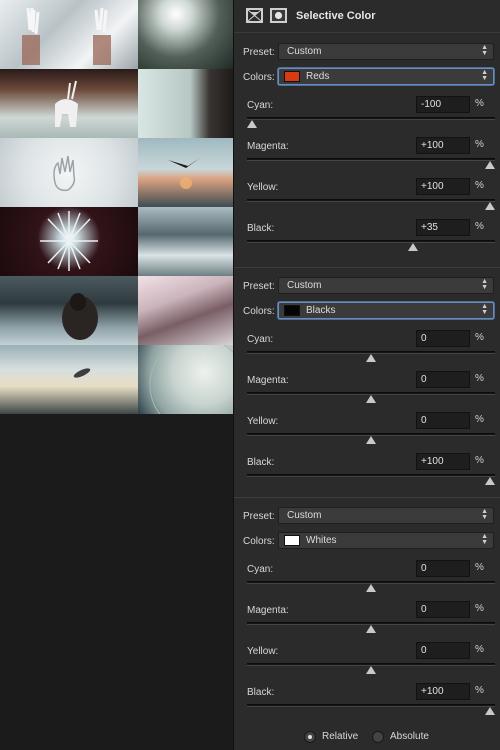  Describe the element at coordinates (185, 103) in the screenshot. I see `dark-figure-tile` at that location.